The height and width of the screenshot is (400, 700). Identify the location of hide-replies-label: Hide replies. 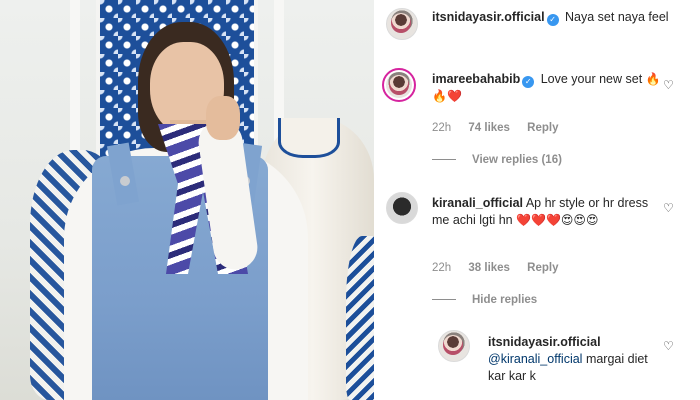
(505, 300).